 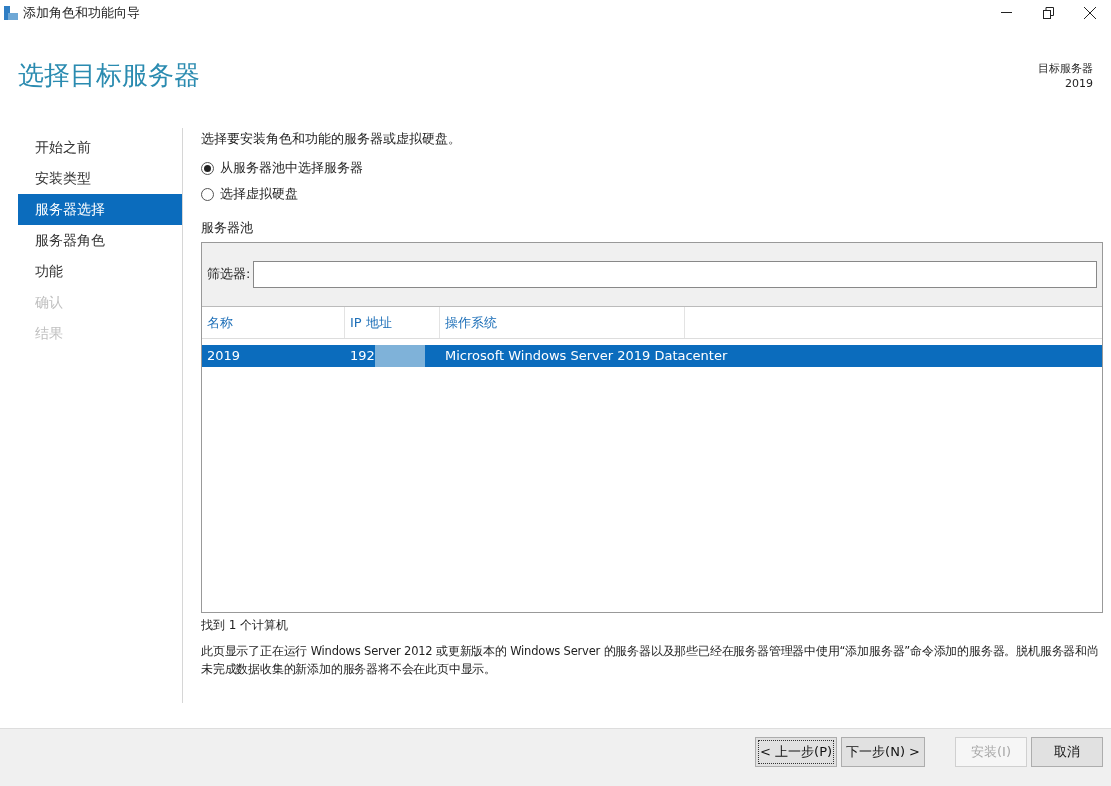 I want to click on sidebar-item: 服务器选择, so click(x=100, y=209).